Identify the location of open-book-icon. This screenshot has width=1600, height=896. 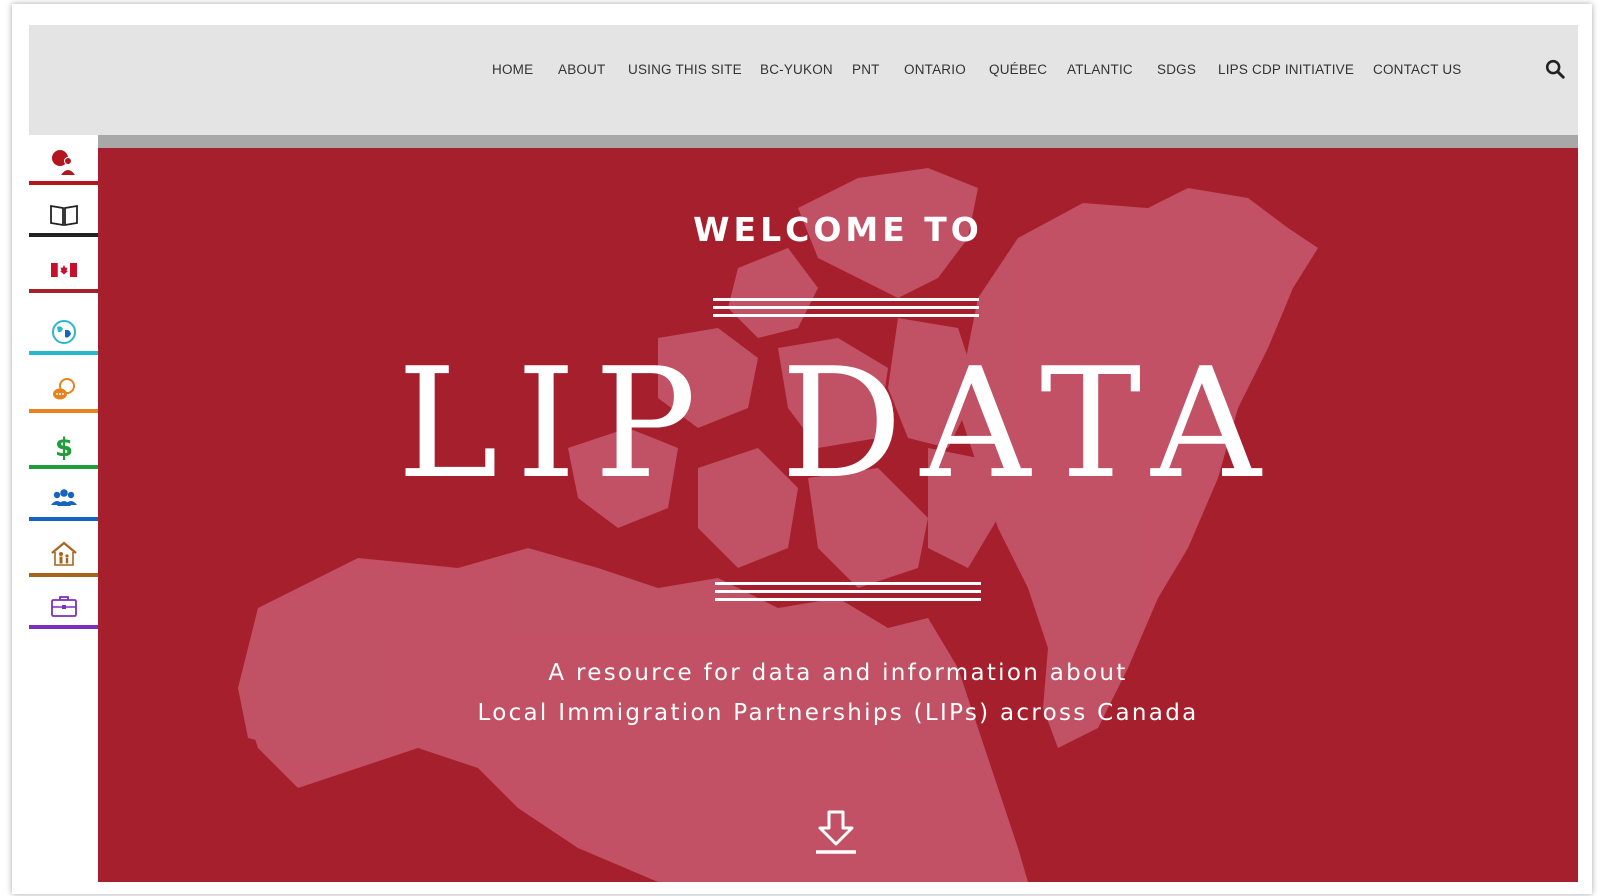
(64, 215).